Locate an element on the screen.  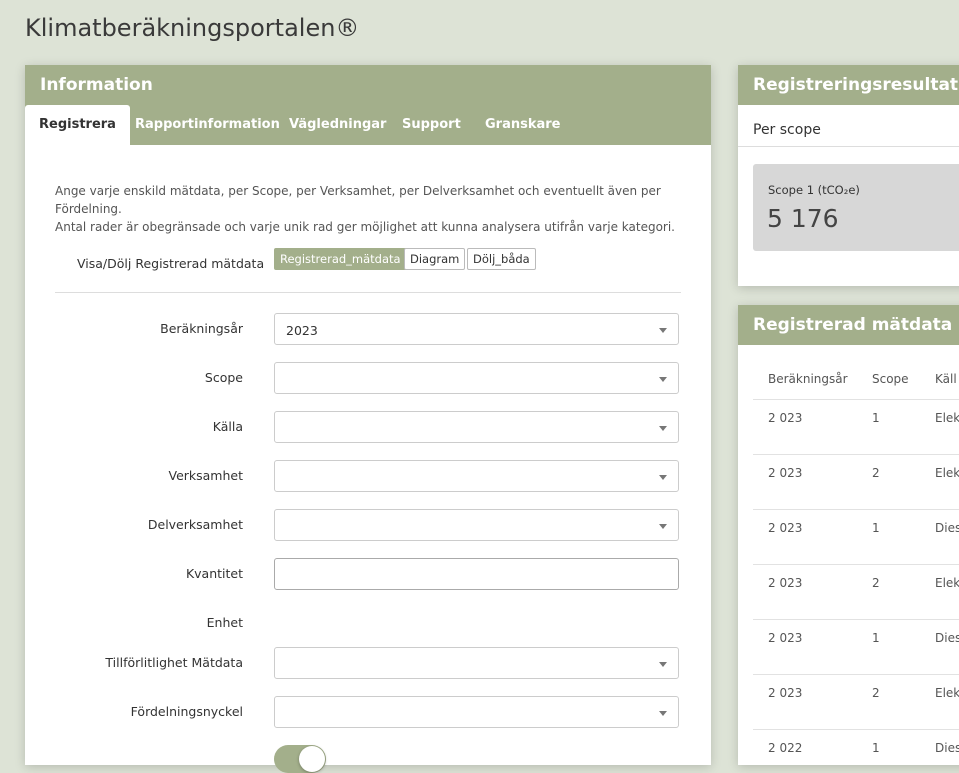
tab-vagledningar: Vägledningar is located at coordinates (337, 125).